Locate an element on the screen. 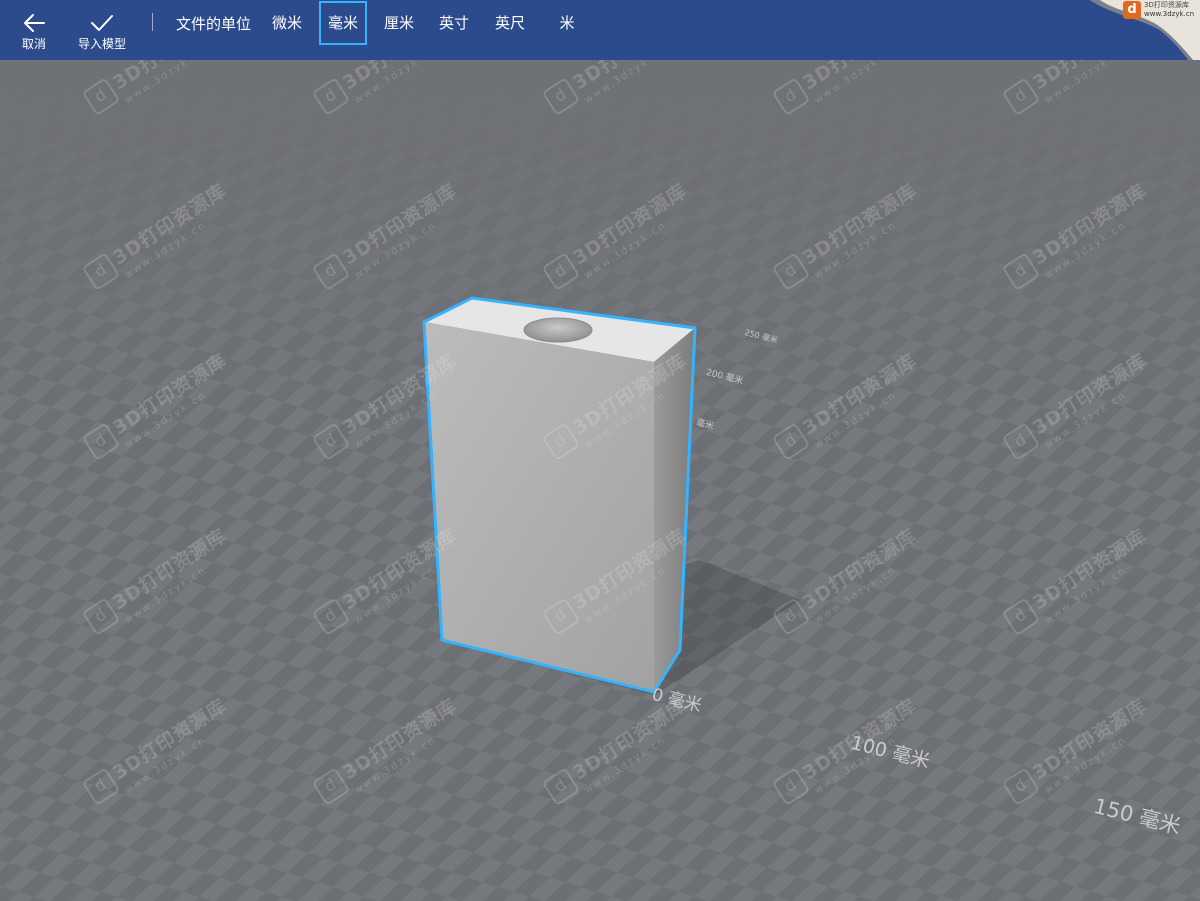 The width and height of the screenshot is (1200, 901). imported-model is located at coordinates (559, 495).